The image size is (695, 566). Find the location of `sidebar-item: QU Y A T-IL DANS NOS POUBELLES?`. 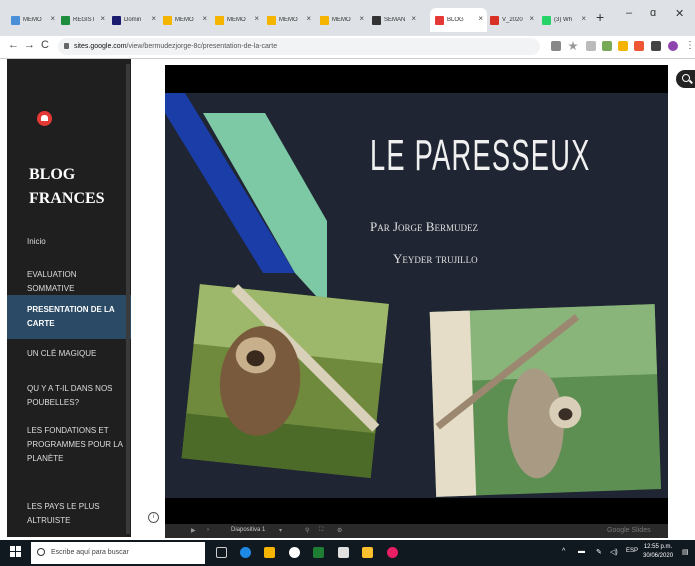

sidebar-item: QU Y A T-IL DANS NOS POUBELLES? is located at coordinates (69, 396).